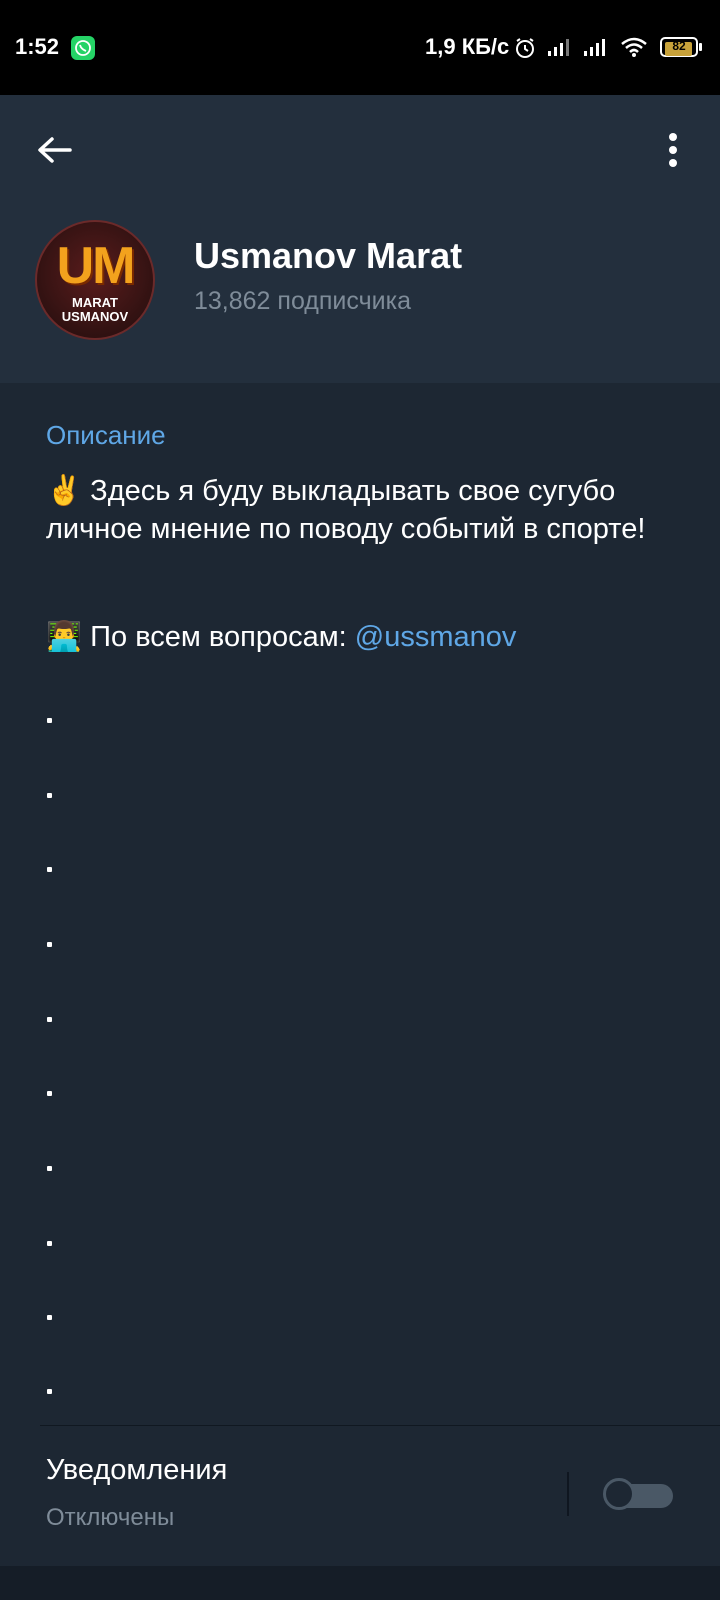 The width and height of the screenshot is (720, 1600). What do you see at coordinates (64, 491) in the screenshot?
I see `victory-hand-emoji: ✌️` at bounding box center [64, 491].